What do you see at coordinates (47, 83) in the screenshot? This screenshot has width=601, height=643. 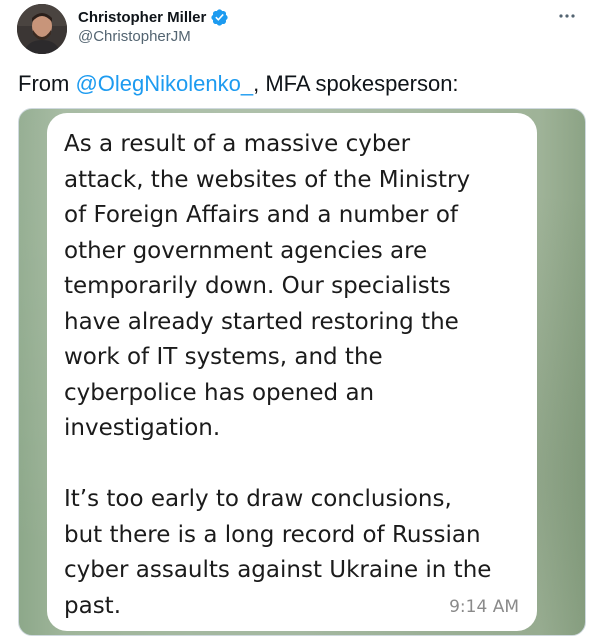 I see `tweet-text-prefix: From` at bounding box center [47, 83].